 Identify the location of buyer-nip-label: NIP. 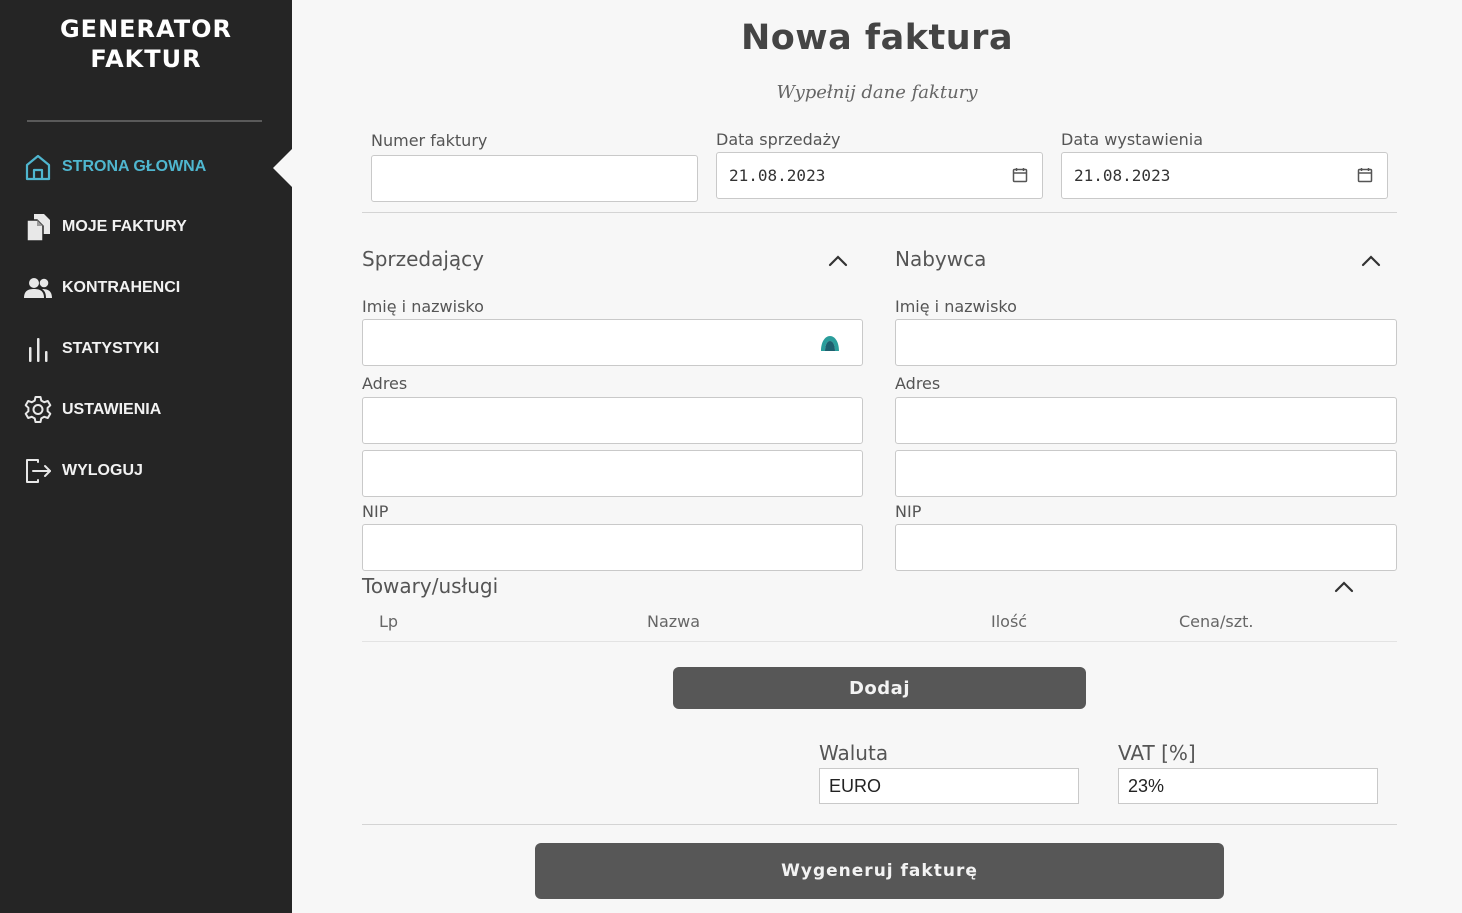
(908, 511).